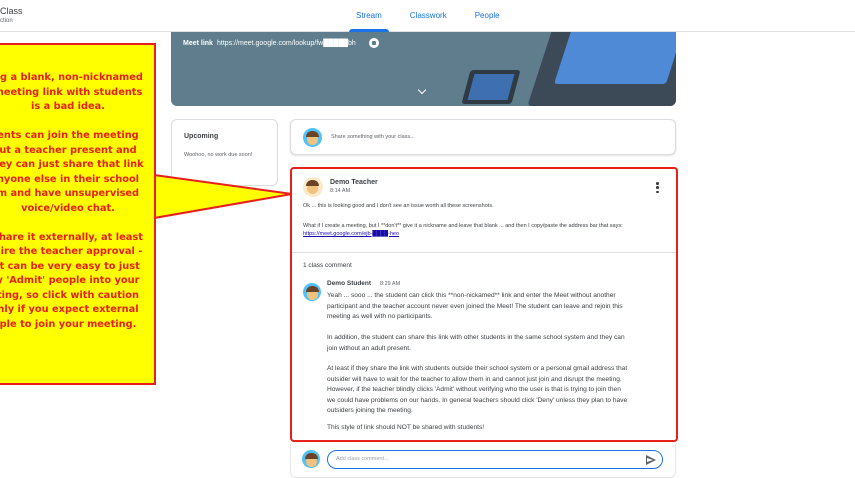  Describe the element at coordinates (351, 234) in the screenshot. I see `post-meet-link: https://meet.google.com/ejb-████-heo` at that location.